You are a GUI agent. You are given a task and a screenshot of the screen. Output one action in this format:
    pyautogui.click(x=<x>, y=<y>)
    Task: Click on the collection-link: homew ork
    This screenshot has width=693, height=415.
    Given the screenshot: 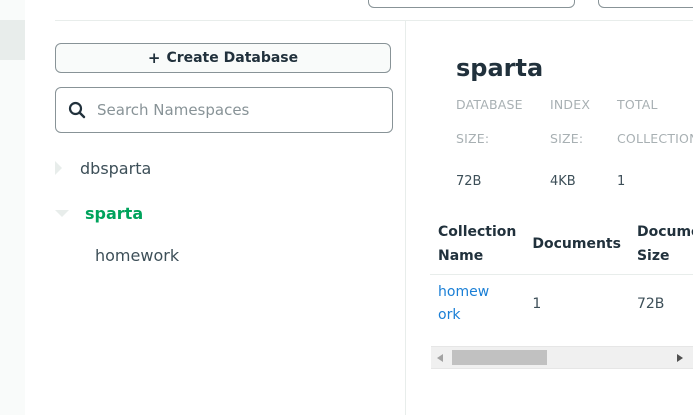 What is the action you would take?
    pyautogui.click(x=463, y=303)
    